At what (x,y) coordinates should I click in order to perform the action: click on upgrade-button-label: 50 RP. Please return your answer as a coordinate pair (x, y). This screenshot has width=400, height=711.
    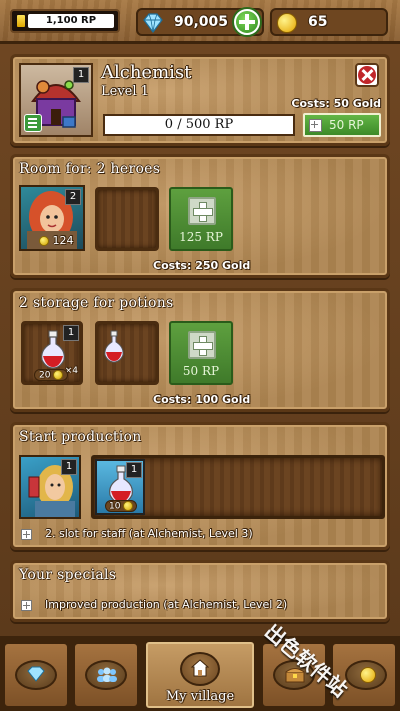
    Looking at the image, I should click on (346, 125).